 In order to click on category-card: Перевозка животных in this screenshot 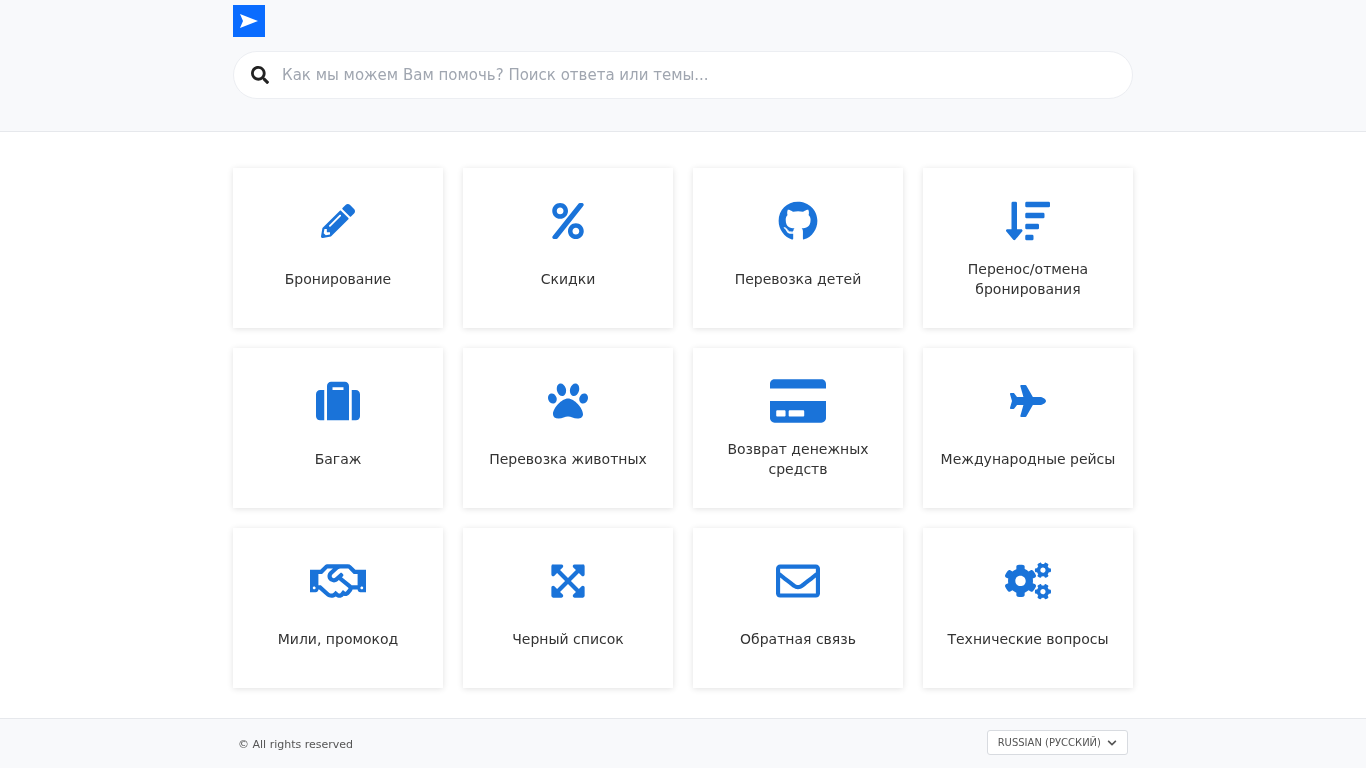, I will do `click(568, 428)`.